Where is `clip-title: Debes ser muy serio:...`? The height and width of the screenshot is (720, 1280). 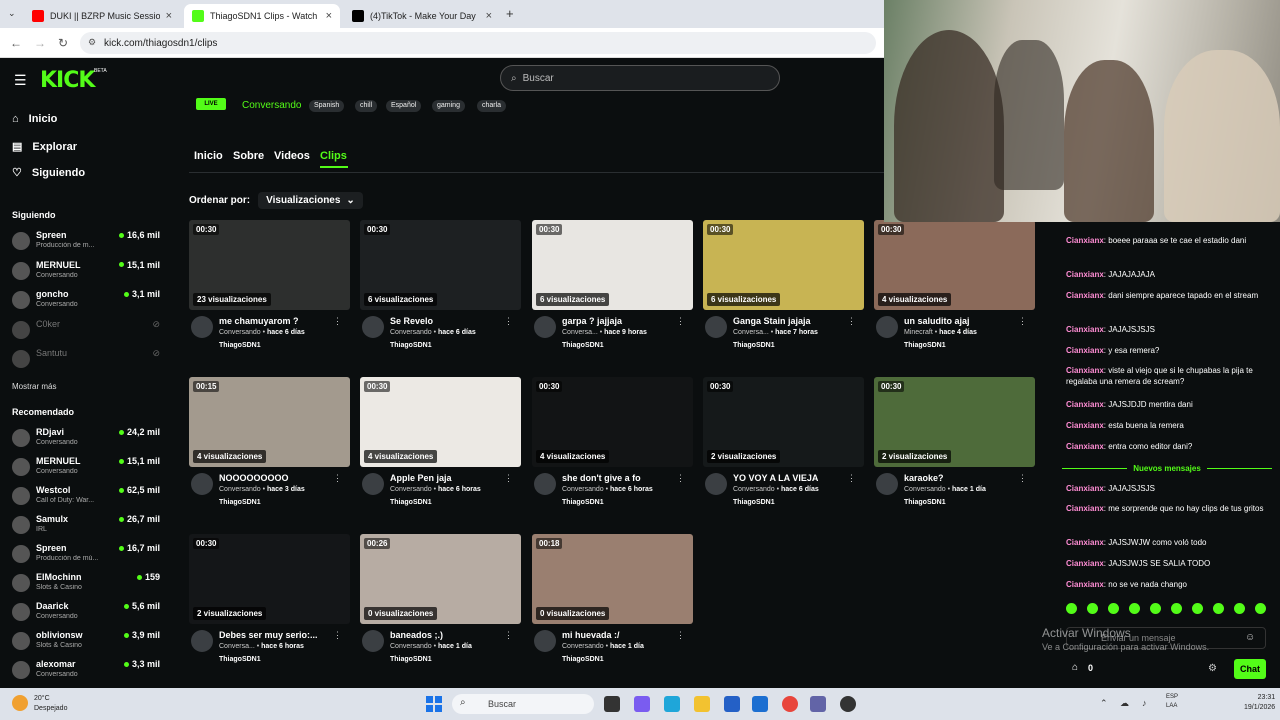
clip-title: Debes ser muy serio:... is located at coordinates (275, 635).